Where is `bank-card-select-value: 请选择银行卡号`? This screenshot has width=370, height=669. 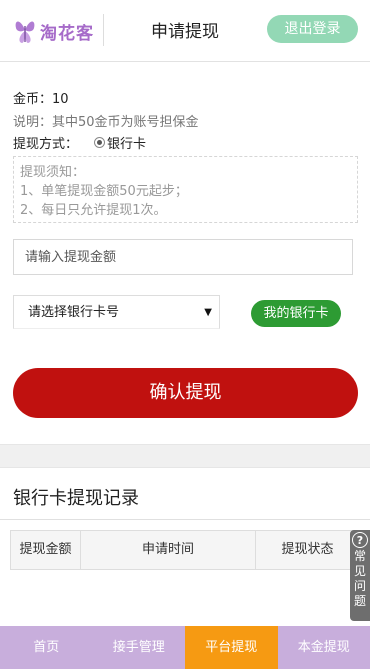
bank-card-select-value: 请选择银行卡号 is located at coordinates (74, 312).